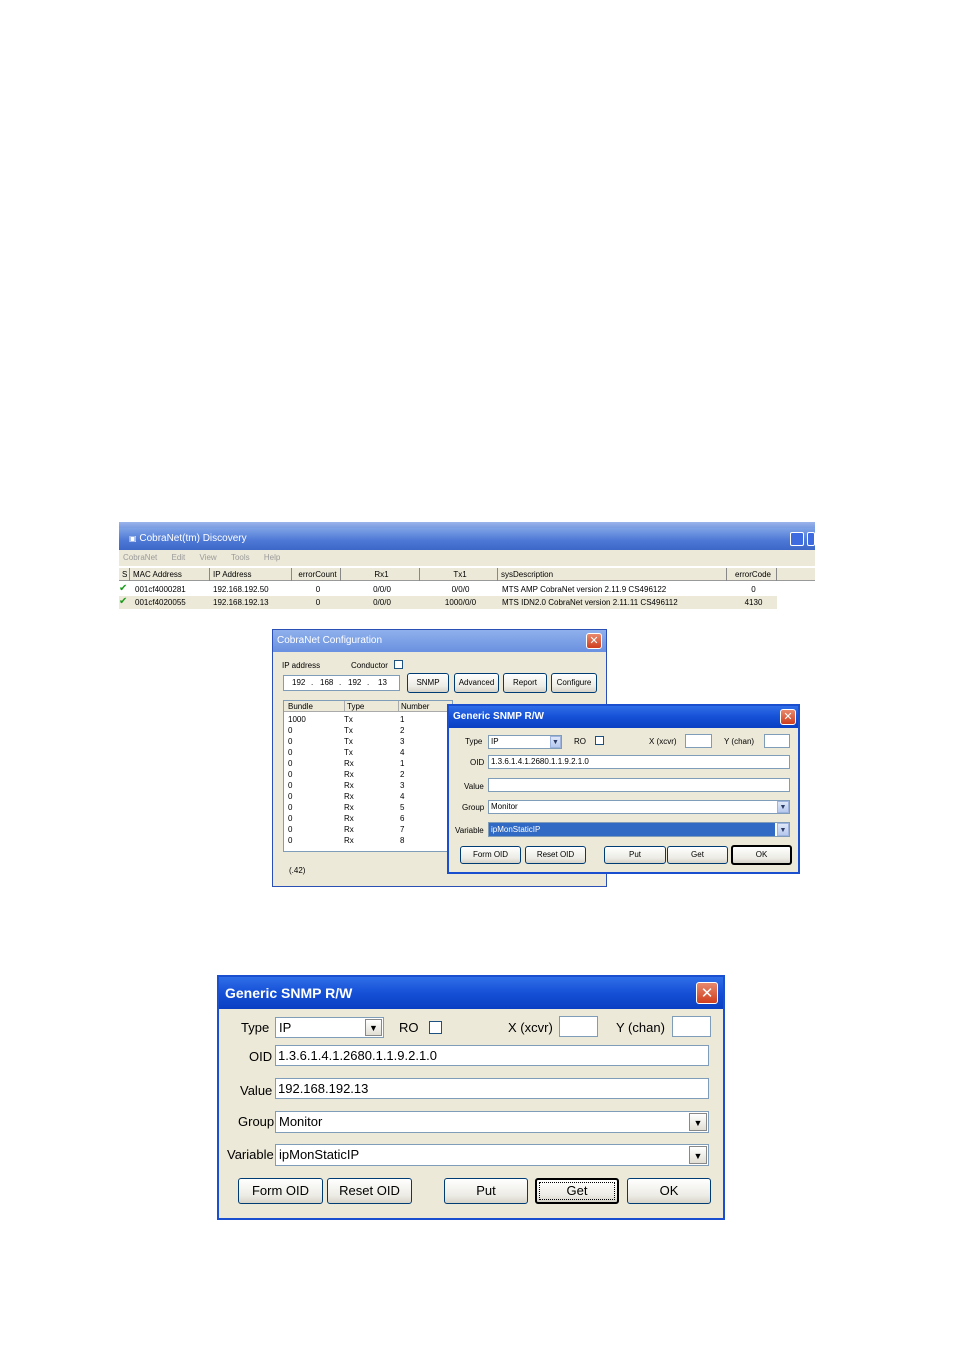 The height and width of the screenshot is (1350, 954). What do you see at coordinates (170, 574) in the screenshot?
I see `col-mac: MAC Address` at bounding box center [170, 574].